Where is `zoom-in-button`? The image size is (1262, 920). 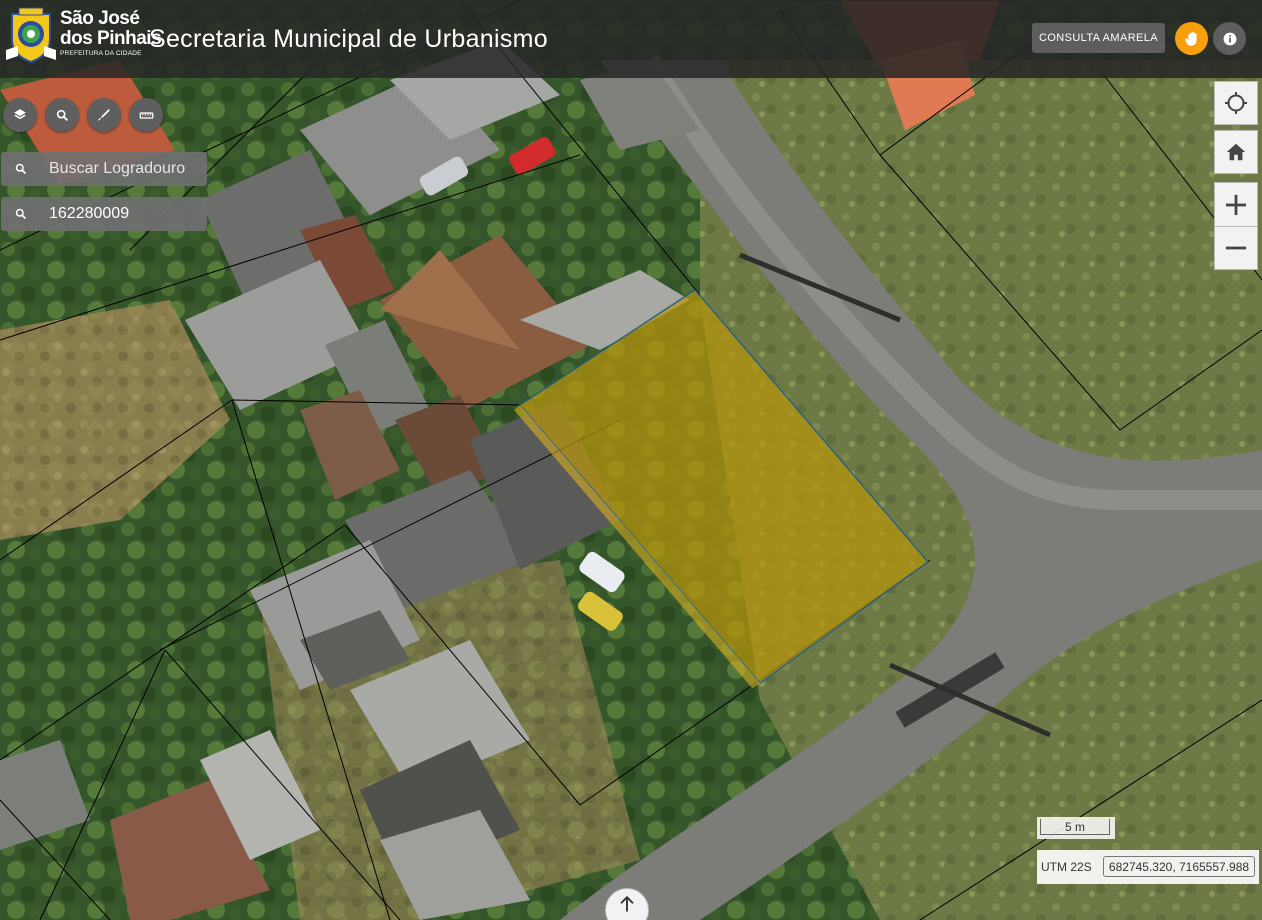 zoom-in-button is located at coordinates (1236, 204).